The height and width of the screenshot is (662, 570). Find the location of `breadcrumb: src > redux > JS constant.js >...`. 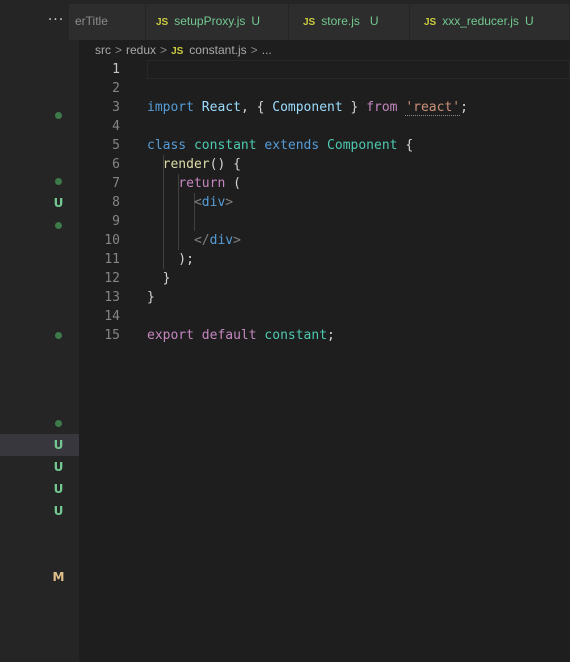

breadcrumb: src > redux > JS constant.js >... is located at coordinates (324, 50).